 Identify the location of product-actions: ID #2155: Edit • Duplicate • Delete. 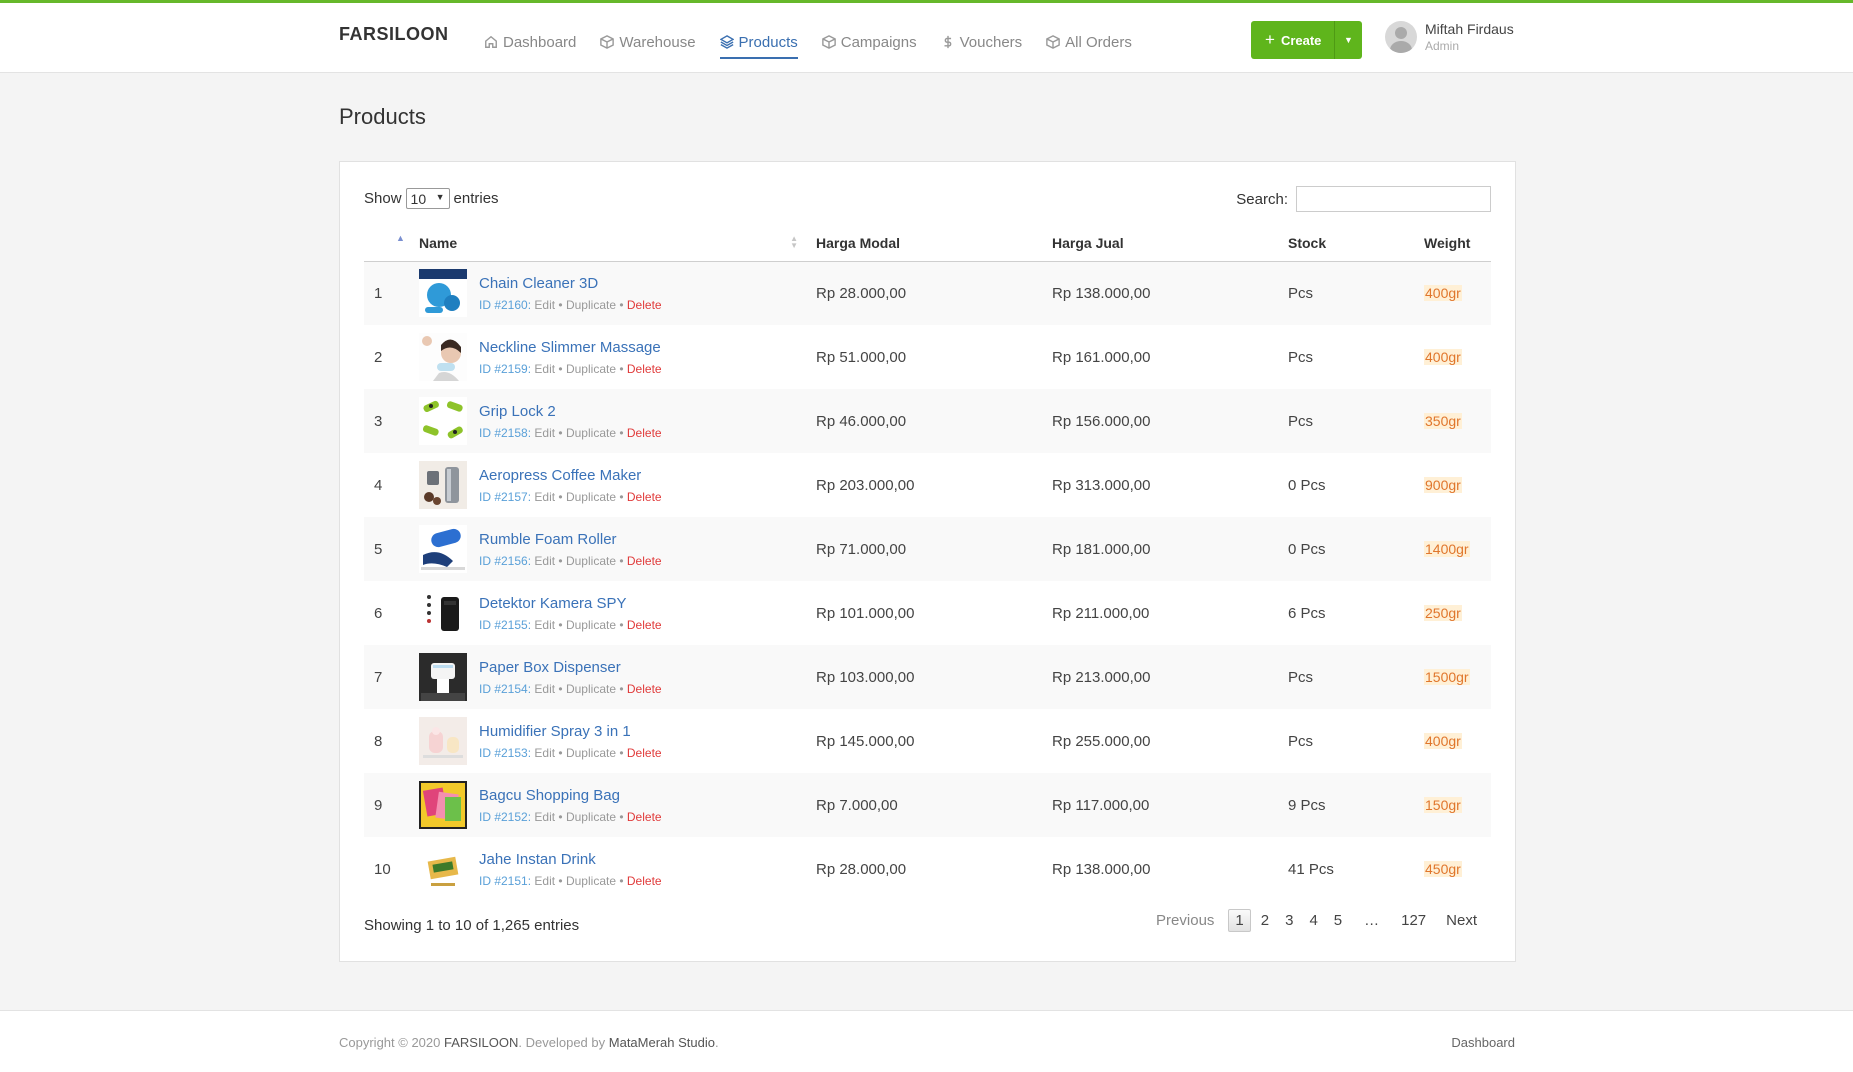
(570, 625).